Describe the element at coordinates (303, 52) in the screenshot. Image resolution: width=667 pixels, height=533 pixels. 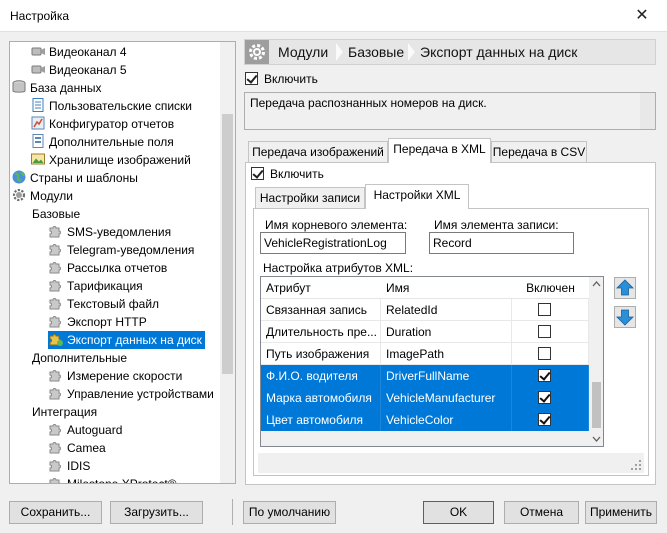
I see `breadcrumb-item-modules: Модули` at that location.